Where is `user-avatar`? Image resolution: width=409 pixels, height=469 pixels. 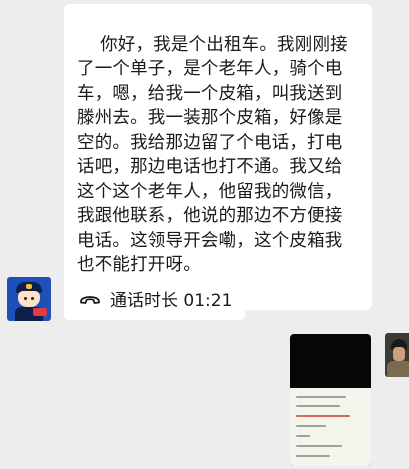 user-avatar is located at coordinates (397, 355).